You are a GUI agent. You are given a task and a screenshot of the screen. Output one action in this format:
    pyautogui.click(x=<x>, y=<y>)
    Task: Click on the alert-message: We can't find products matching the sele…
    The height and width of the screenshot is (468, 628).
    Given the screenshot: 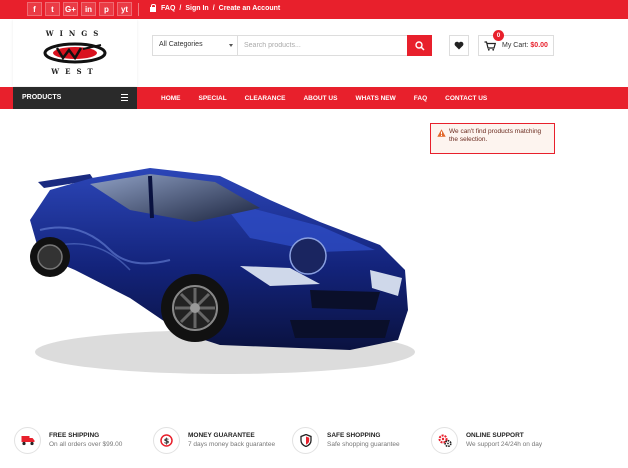 What is the action you would take?
    pyautogui.click(x=495, y=135)
    